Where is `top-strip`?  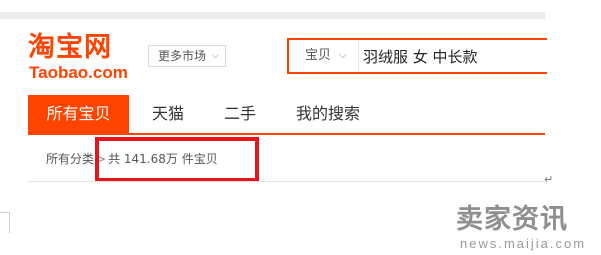 top-strip is located at coordinates (272, 15).